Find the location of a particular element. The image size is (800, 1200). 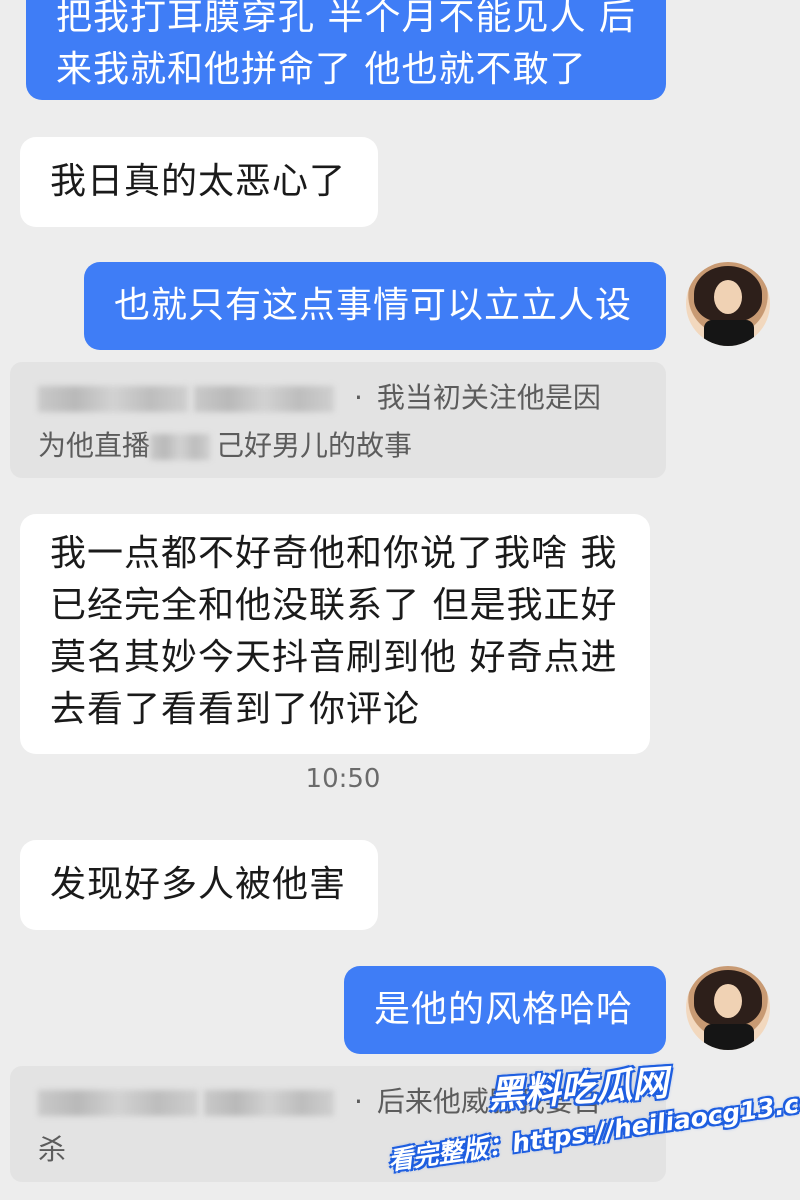

quote-text: 为他直播 is located at coordinates (94, 445).